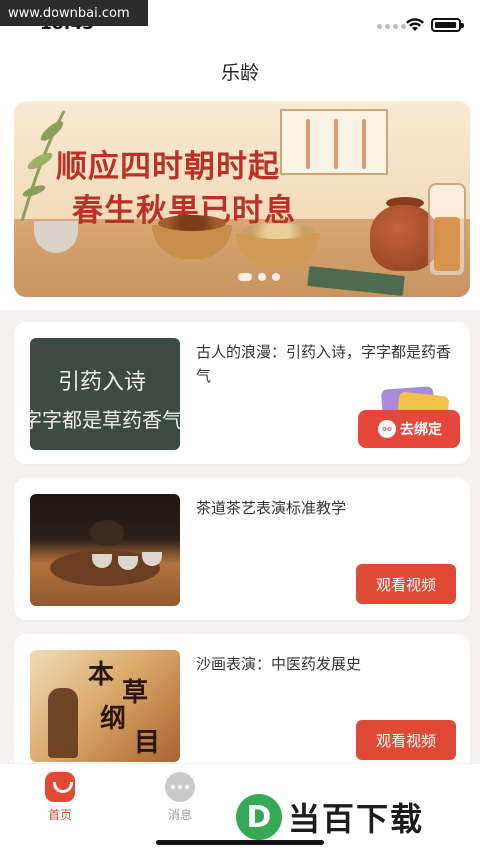  Describe the element at coordinates (60, 787) in the screenshot. I see `home-icon` at that location.